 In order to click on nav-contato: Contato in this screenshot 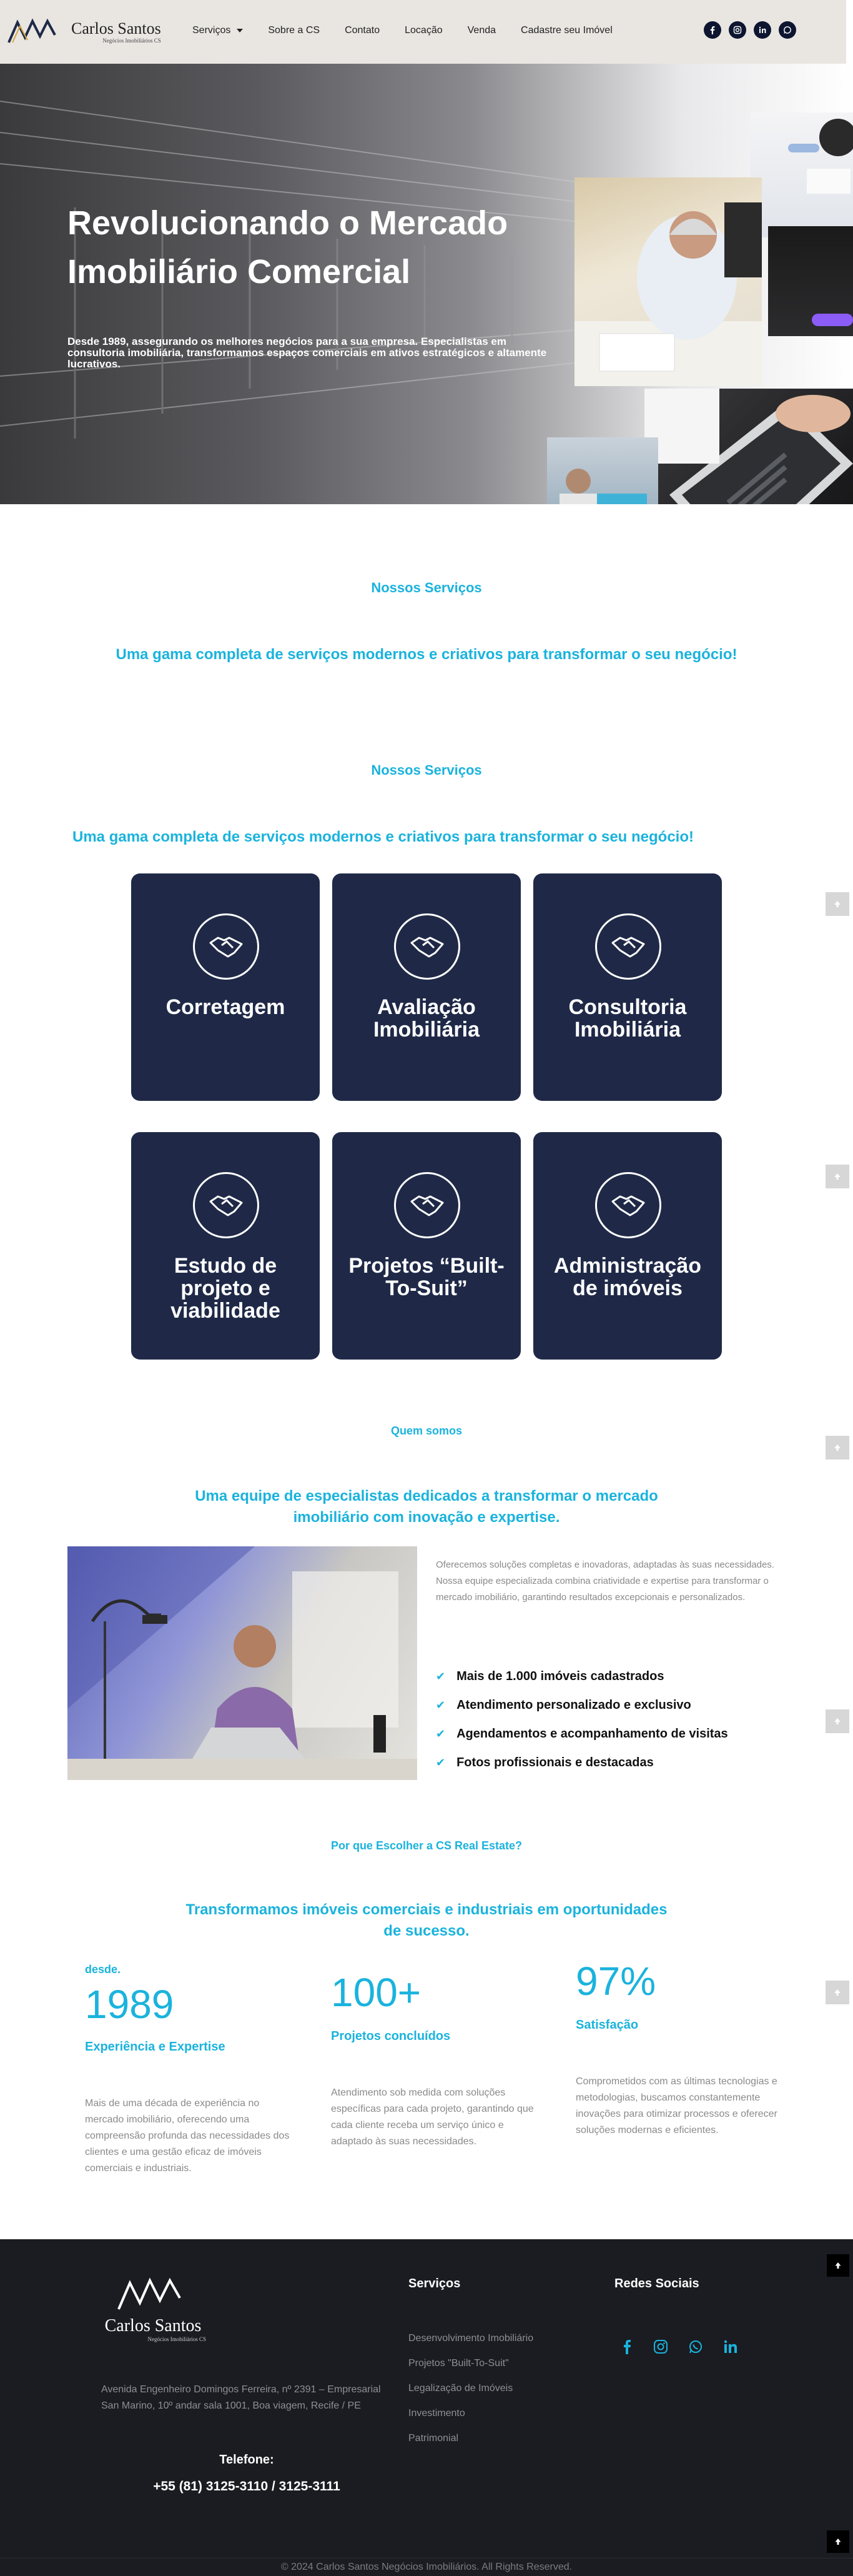, I will do `click(363, 30)`.